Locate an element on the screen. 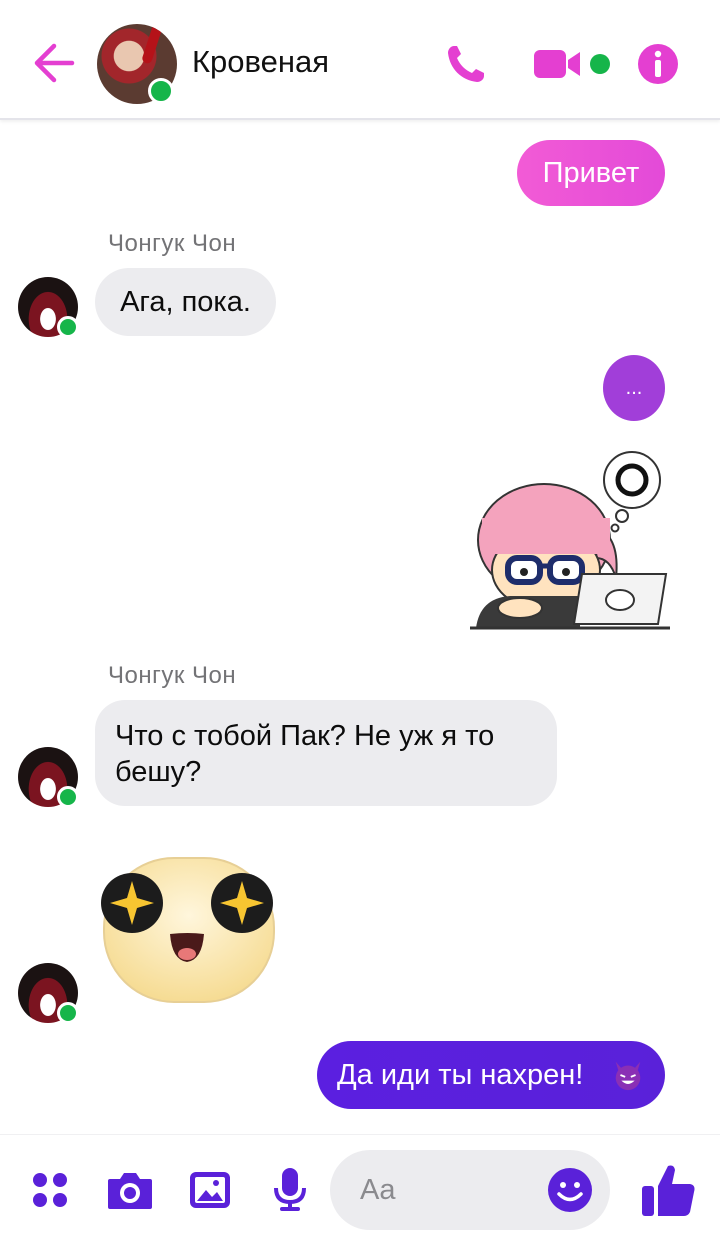 The width and height of the screenshot is (720, 1241). girl-at-laptop-sticker is located at coordinates (570, 540).